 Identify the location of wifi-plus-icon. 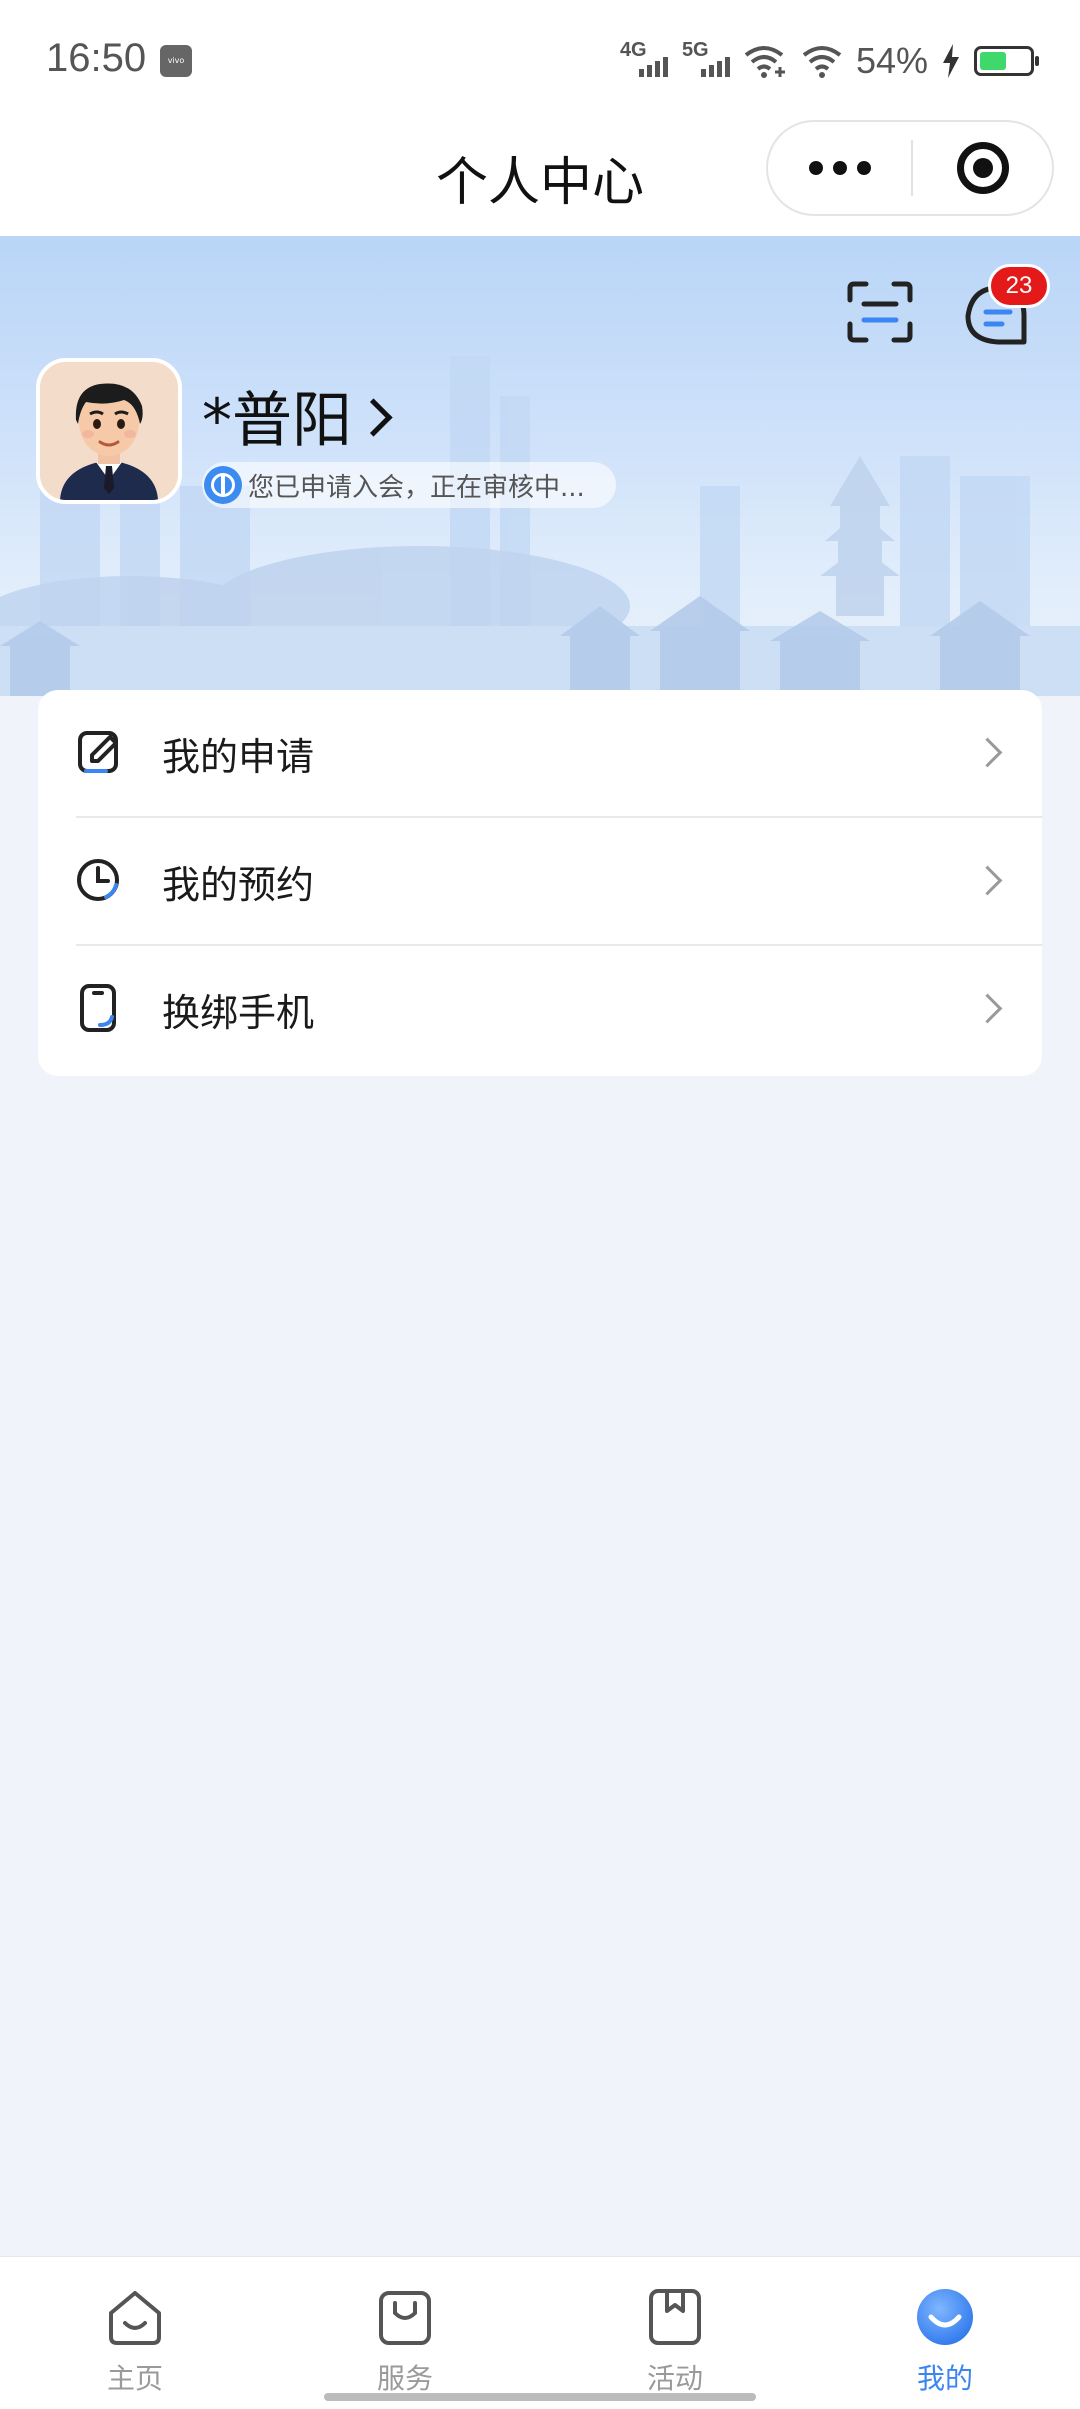
(764, 62).